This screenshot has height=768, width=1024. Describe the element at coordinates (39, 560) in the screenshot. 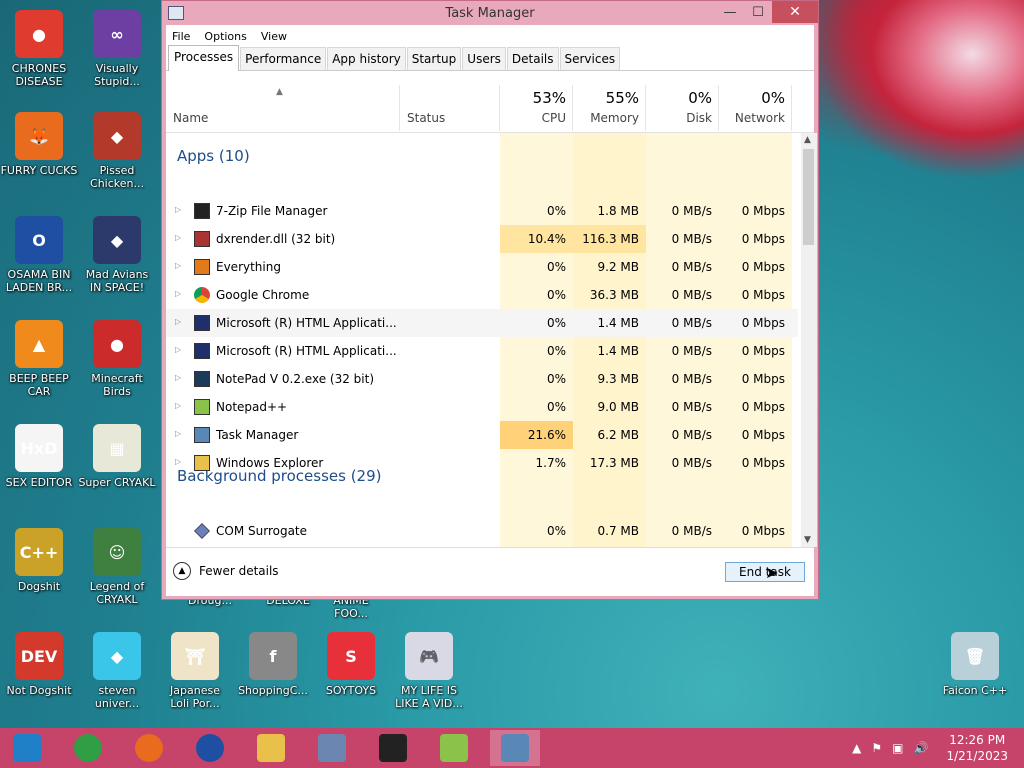

I see `desktop-icon: C++ Dogshit` at that location.